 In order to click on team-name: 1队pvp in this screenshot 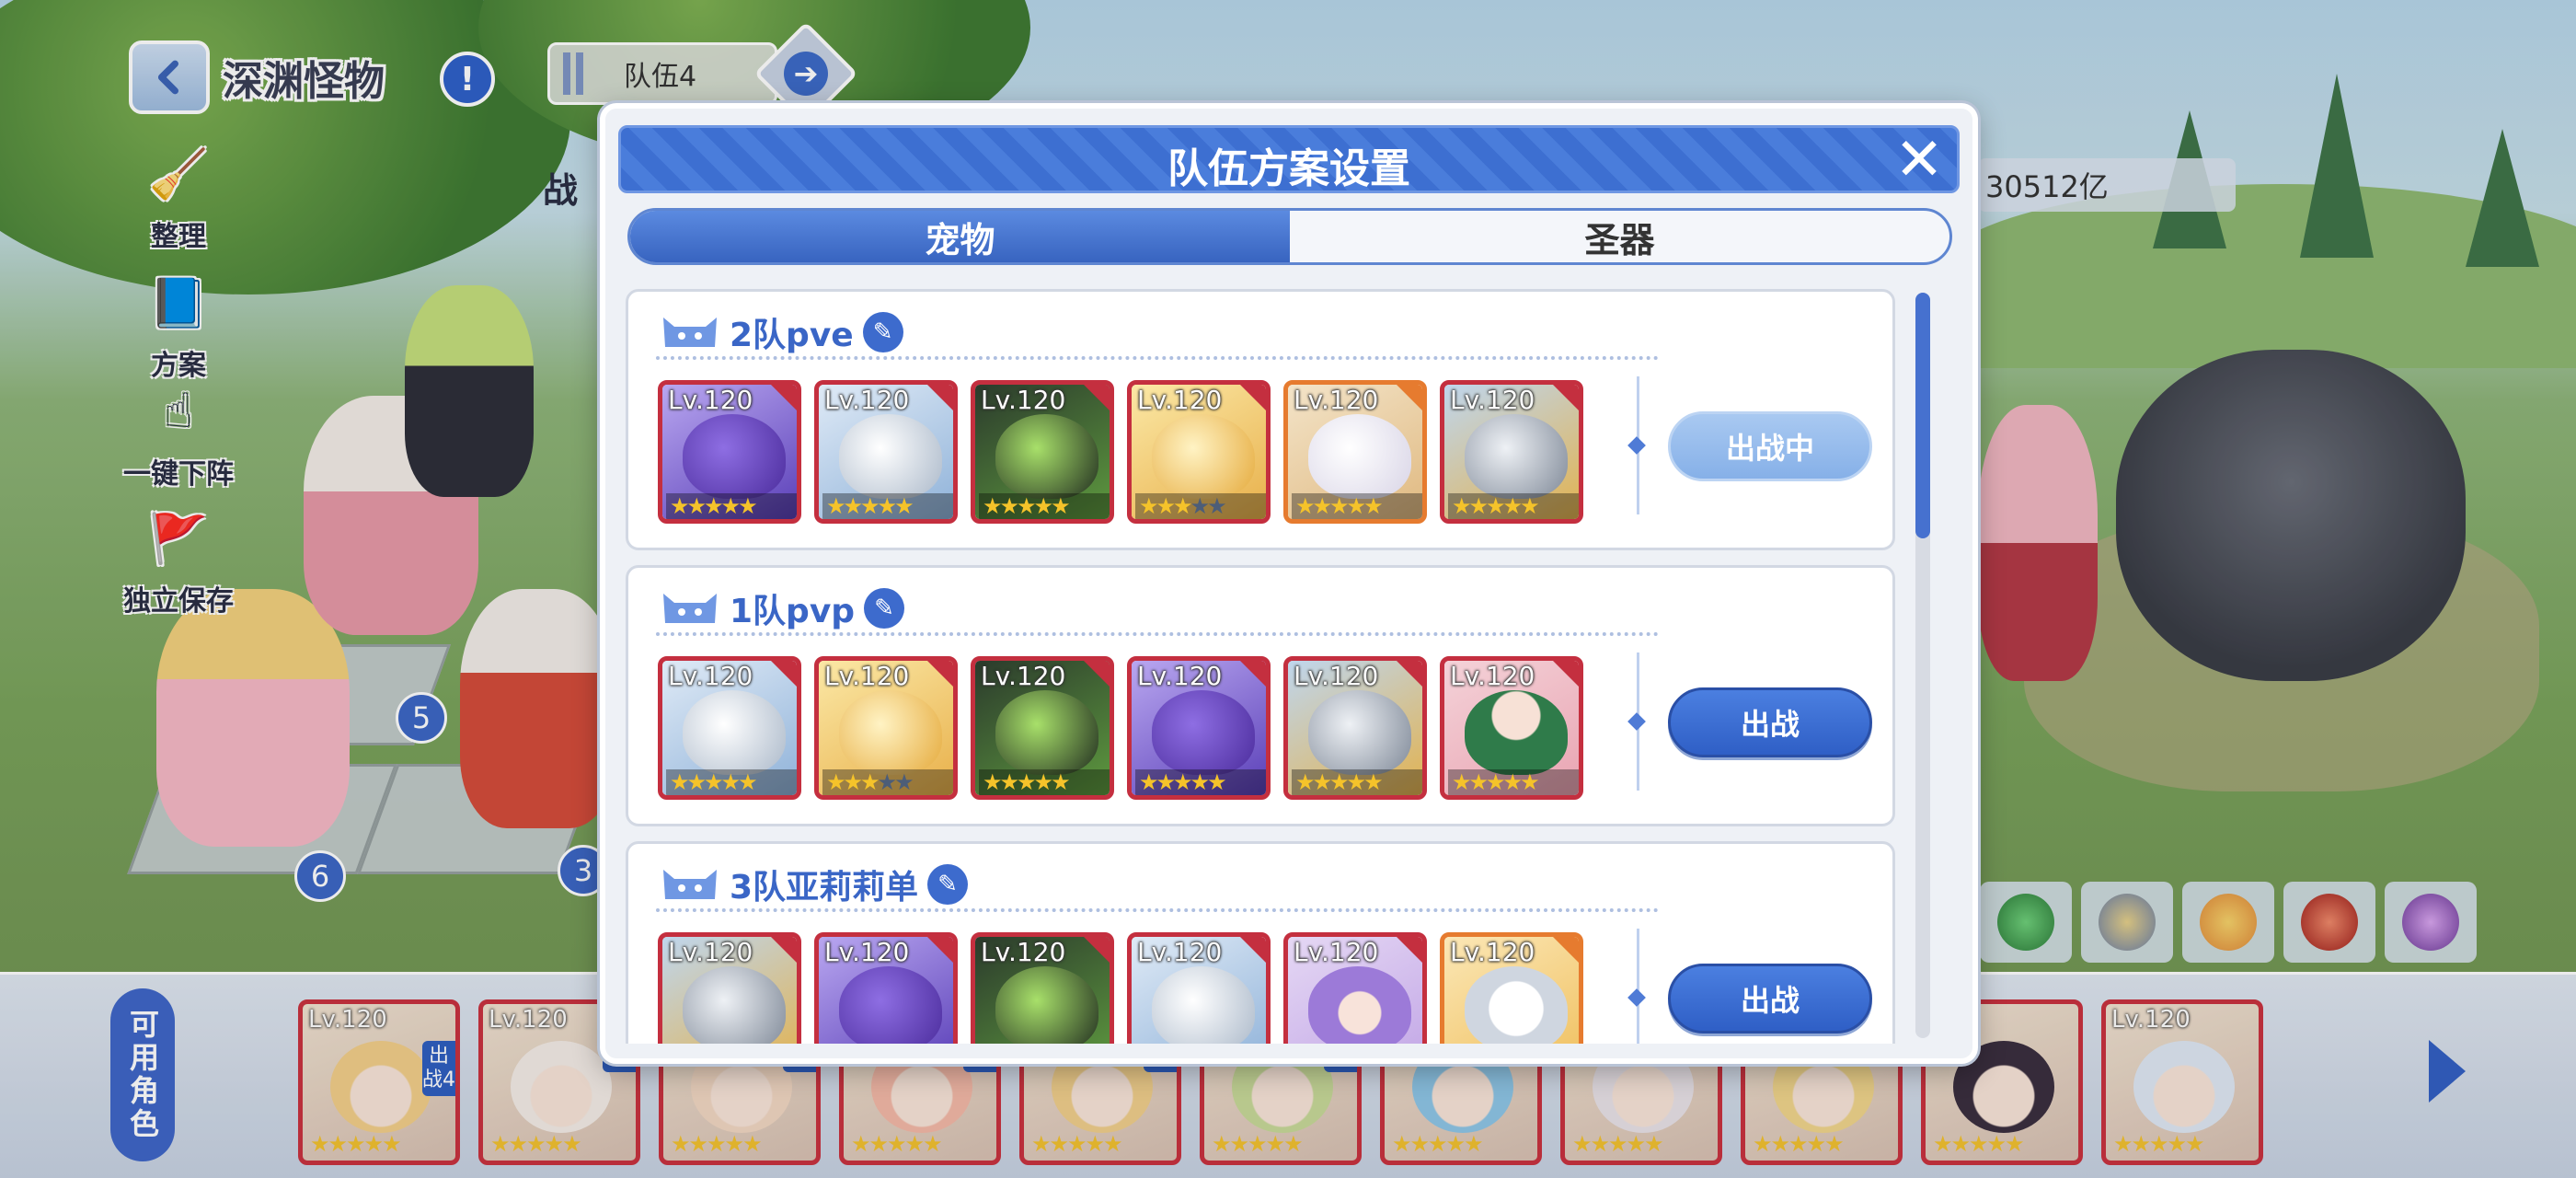, I will do `click(793, 611)`.